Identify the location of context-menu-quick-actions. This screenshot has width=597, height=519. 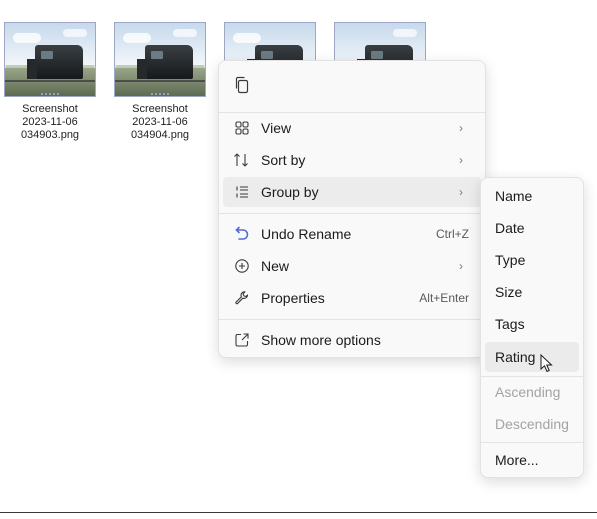
(352, 87).